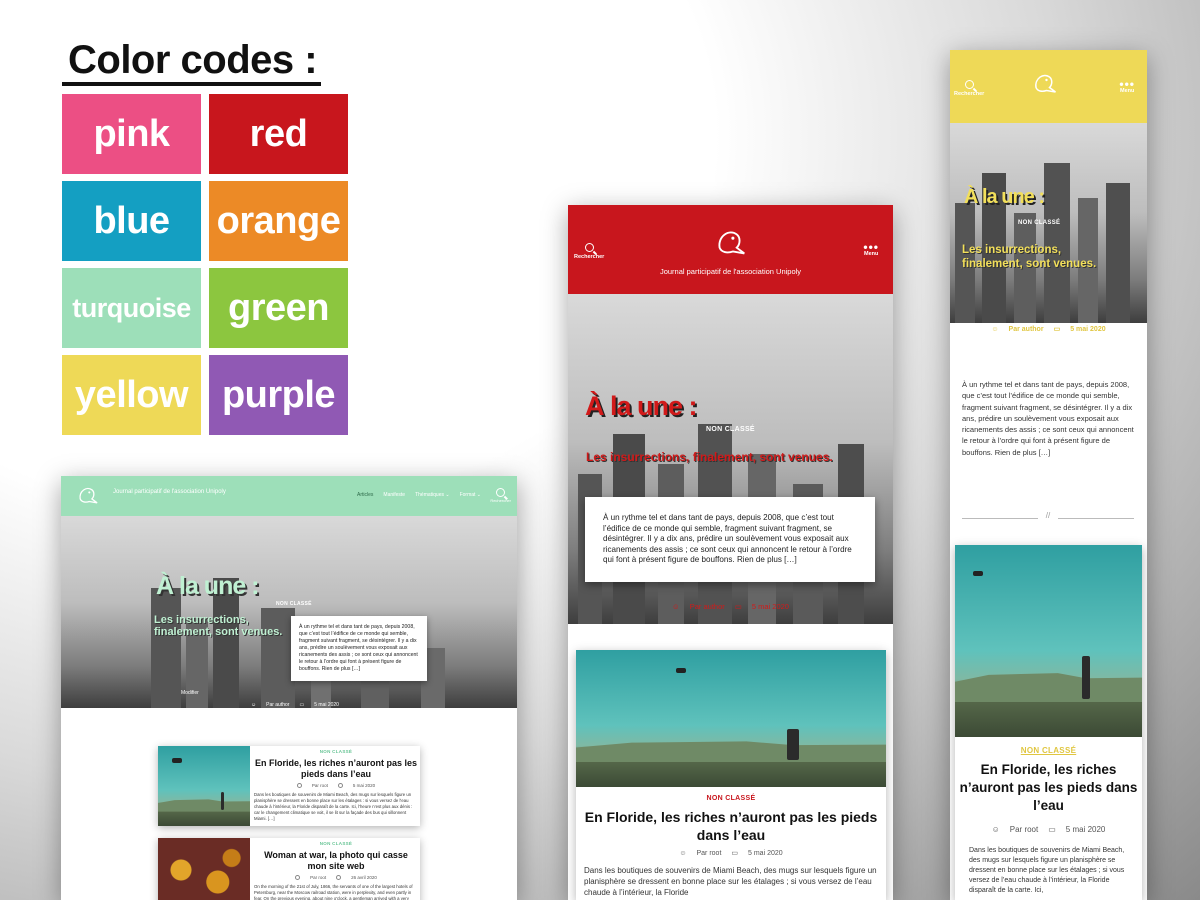 Image resolution: width=1200 pixels, height=900 pixels. Describe the element at coordinates (470, 495) in the screenshot. I see `nav-item-format: Format ⌄` at that location.